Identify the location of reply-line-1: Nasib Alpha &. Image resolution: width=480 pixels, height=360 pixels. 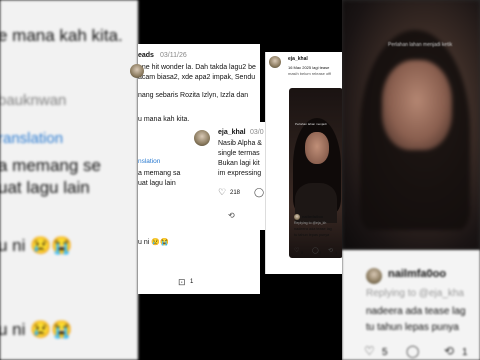
(240, 143).